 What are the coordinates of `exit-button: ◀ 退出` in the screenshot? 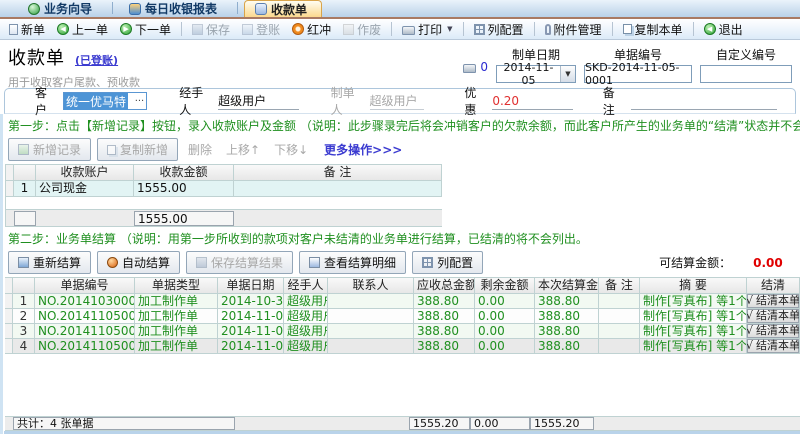 It's located at (723, 29).